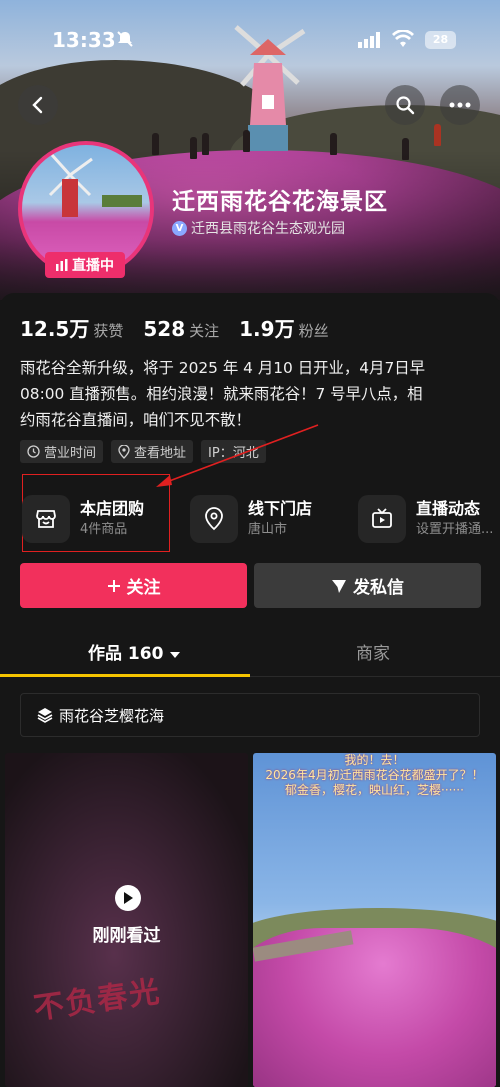 The height and width of the screenshot is (1087, 500). What do you see at coordinates (237, 455) in the screenshot?
I see `annotation-arrow` at bounding box center [237, 455].